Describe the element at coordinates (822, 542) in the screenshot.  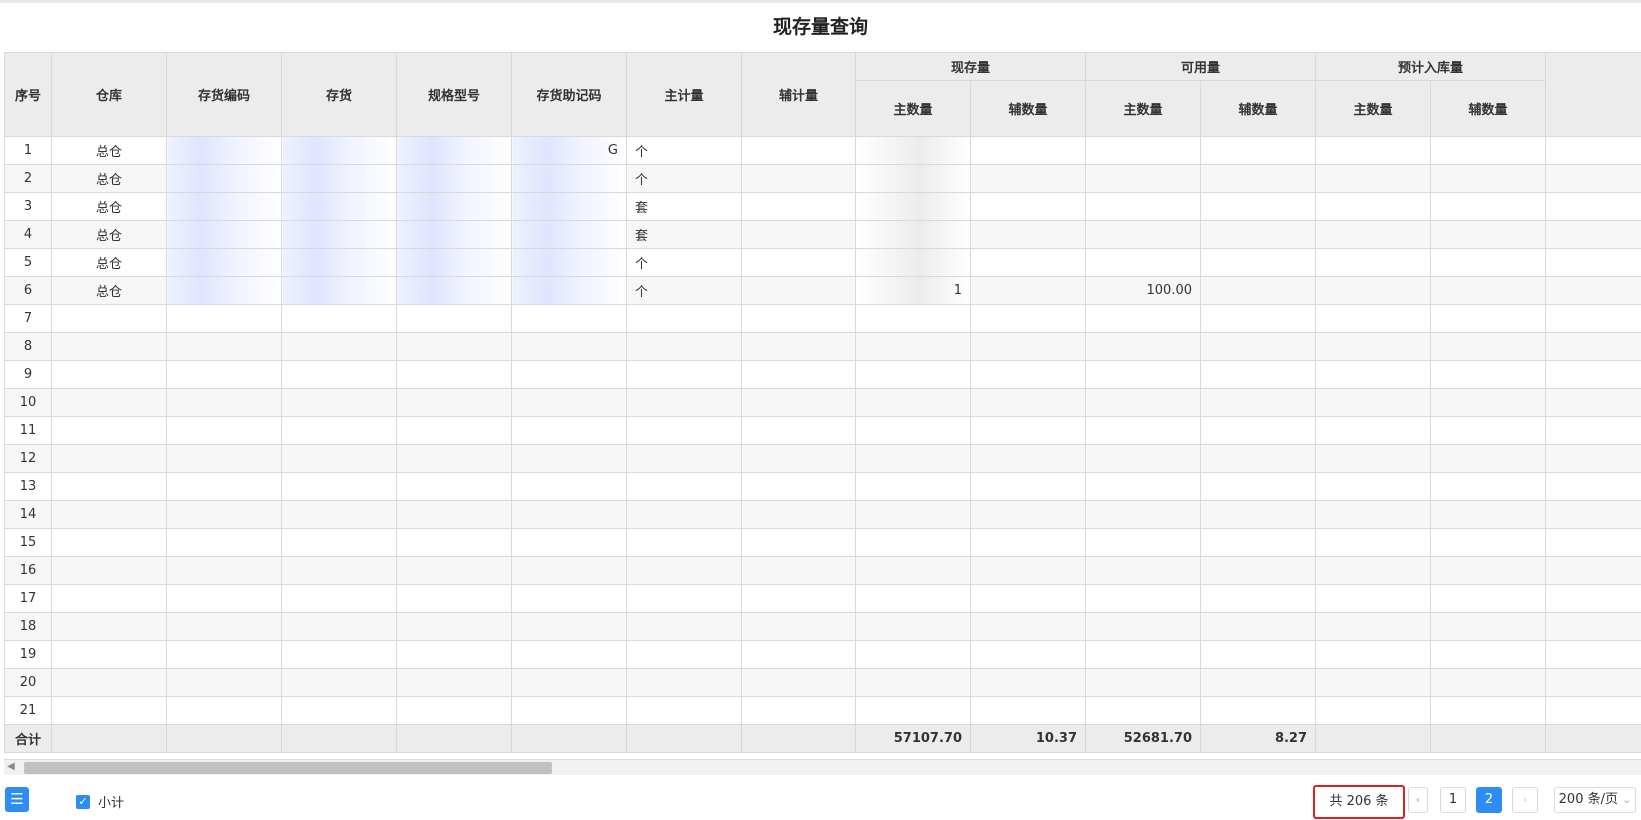
I see `table-row: 15` at that location.